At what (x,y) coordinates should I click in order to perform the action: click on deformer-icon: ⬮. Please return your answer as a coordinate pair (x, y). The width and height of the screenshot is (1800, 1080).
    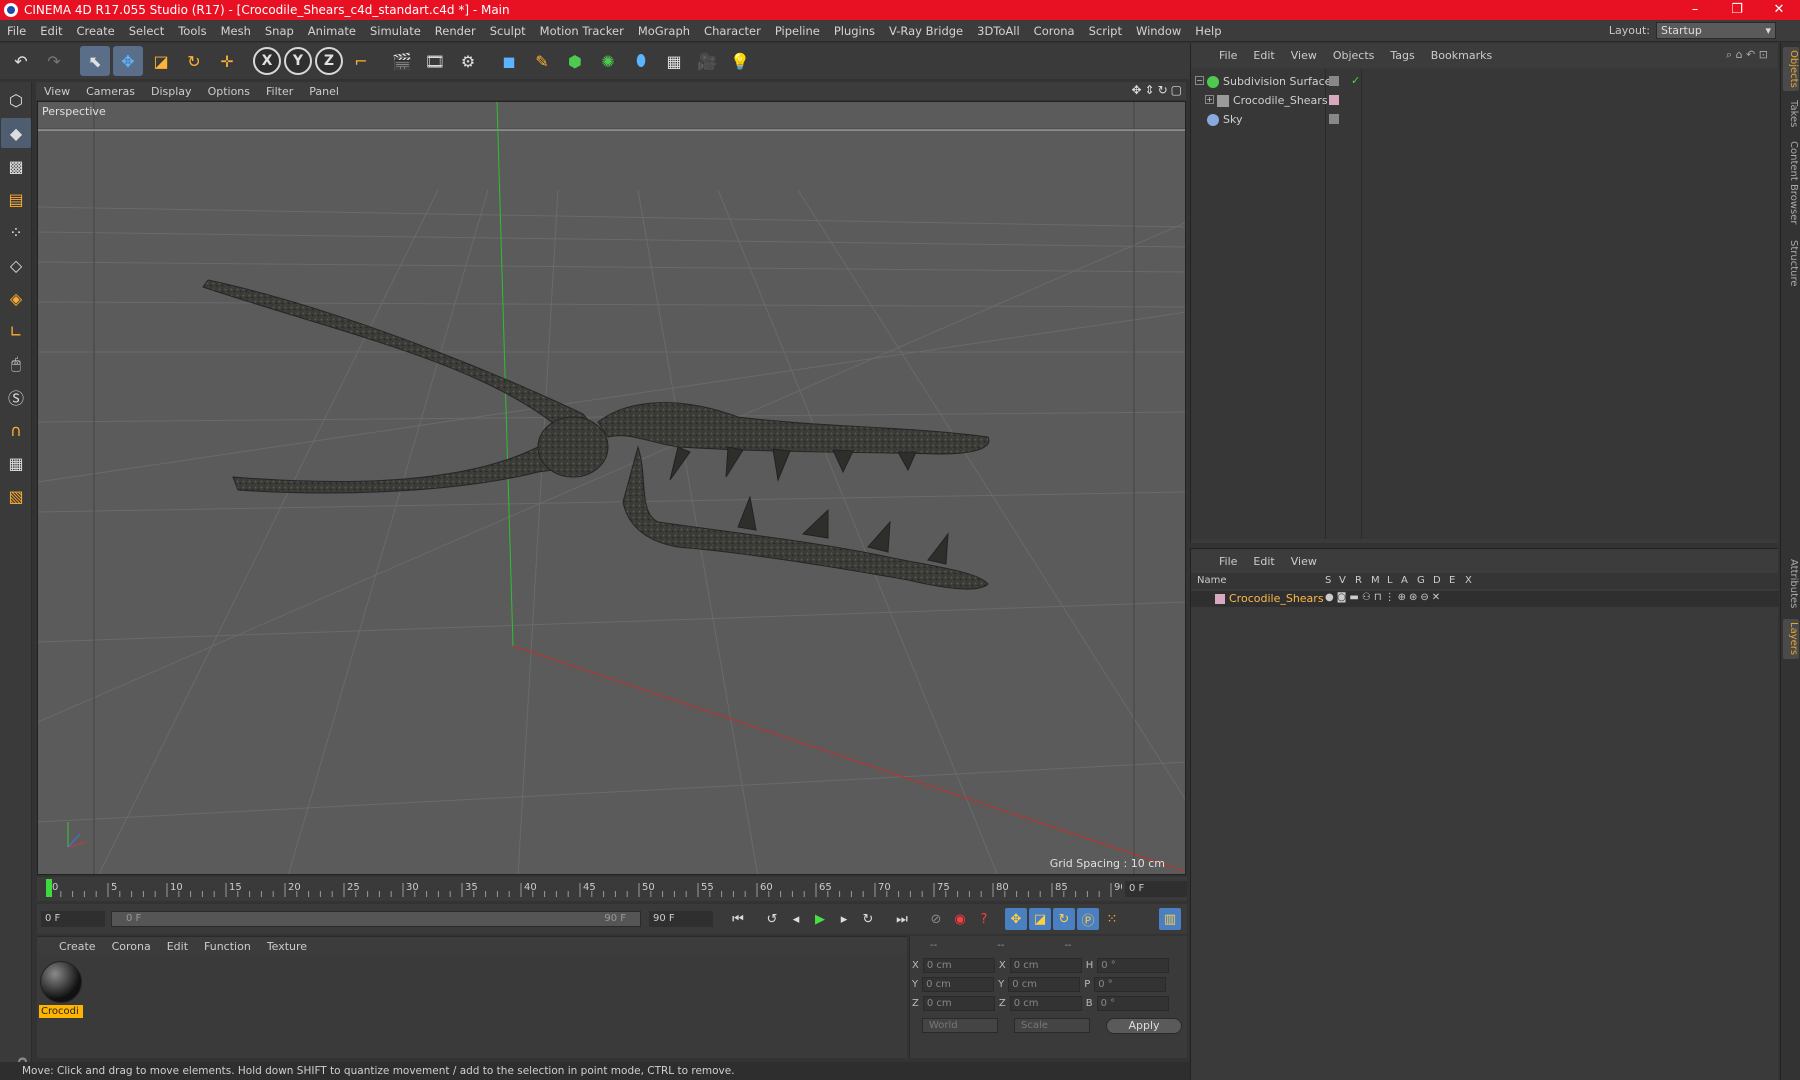
    Looking at the image, I should click on (641, 61).